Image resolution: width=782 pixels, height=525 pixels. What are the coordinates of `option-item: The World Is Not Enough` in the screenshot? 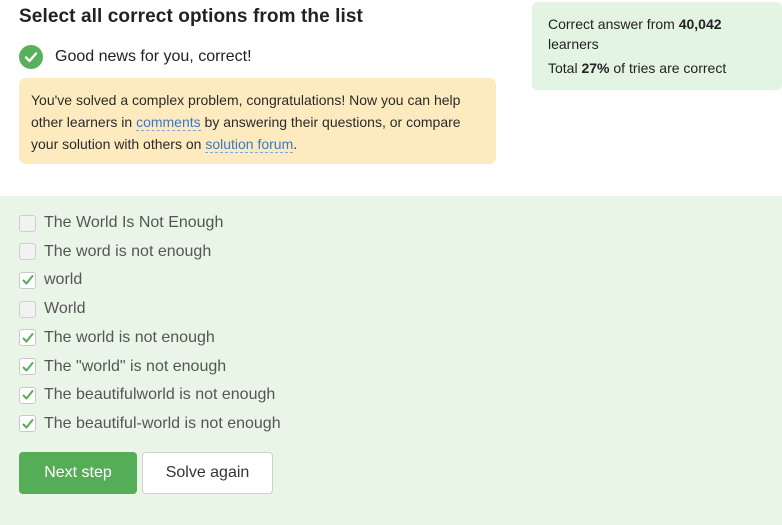 It's located at (121, 223).